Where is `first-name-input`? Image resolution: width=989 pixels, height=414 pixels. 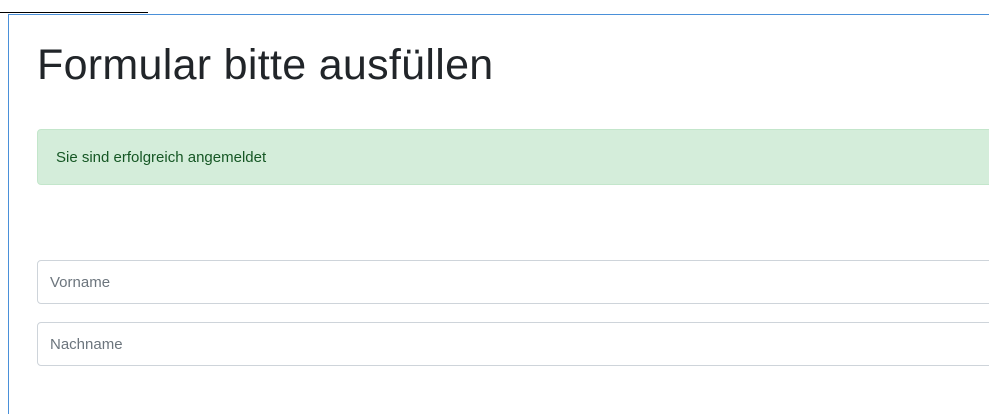
first-name-input is located at coordinates (513, 282).